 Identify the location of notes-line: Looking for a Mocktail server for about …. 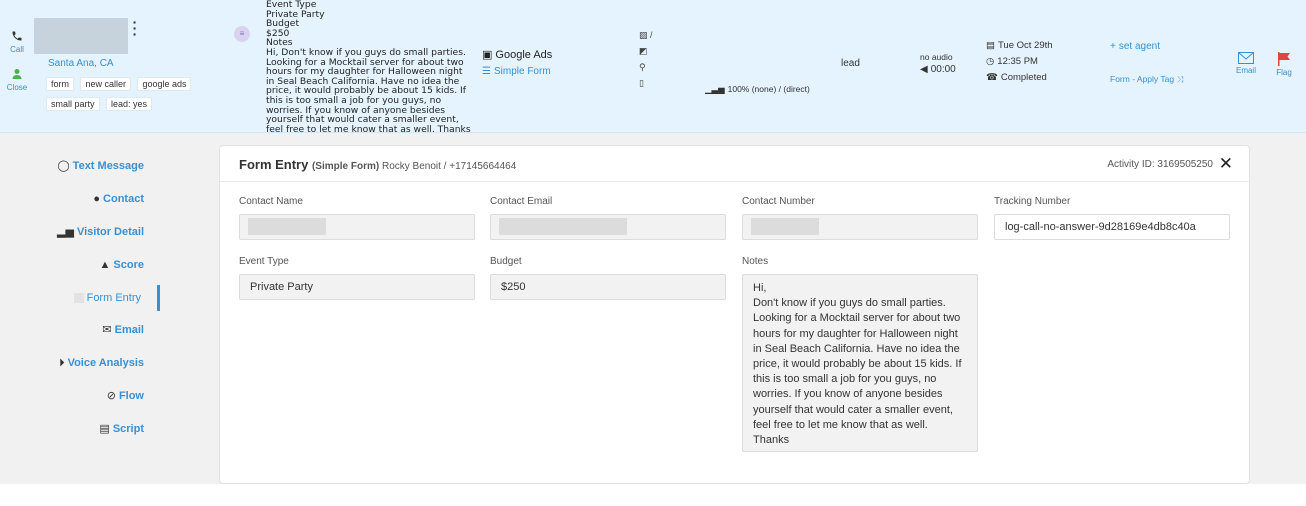
(857, 318).